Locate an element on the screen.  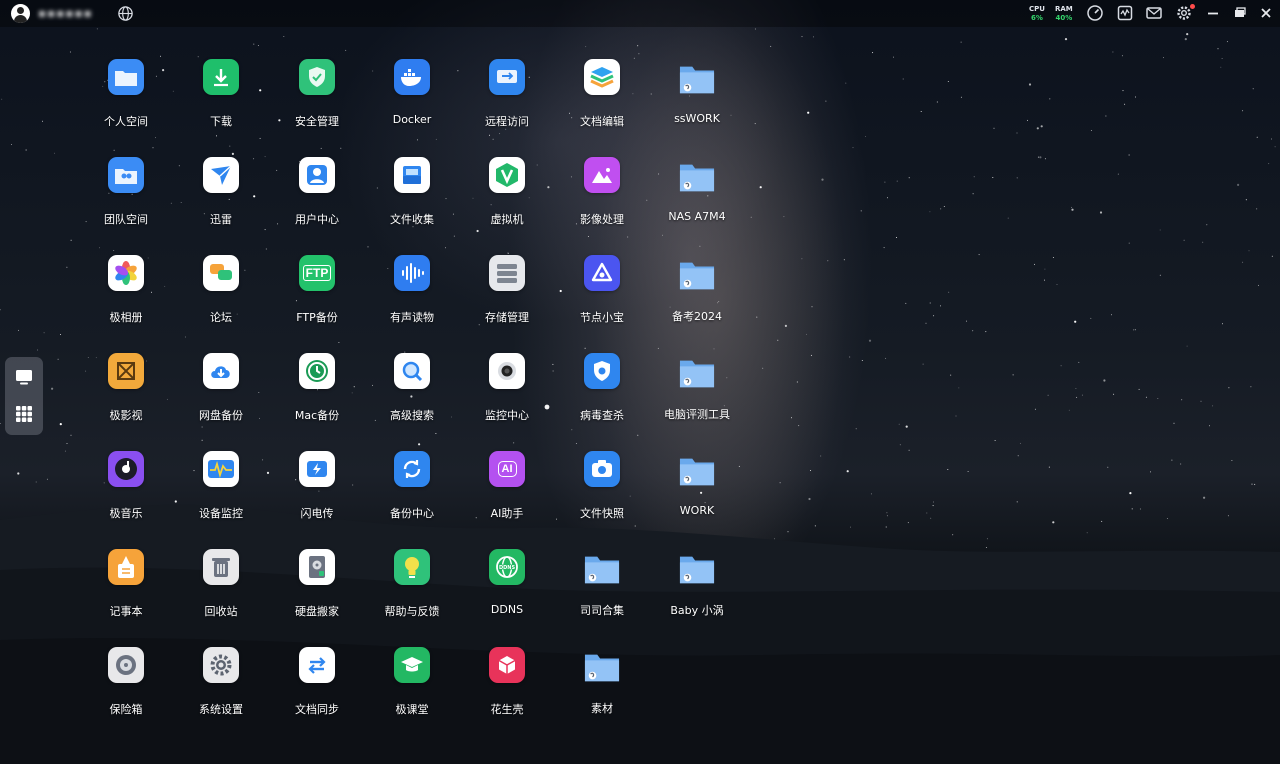
close-icon is located at coordinates (1266, 13).